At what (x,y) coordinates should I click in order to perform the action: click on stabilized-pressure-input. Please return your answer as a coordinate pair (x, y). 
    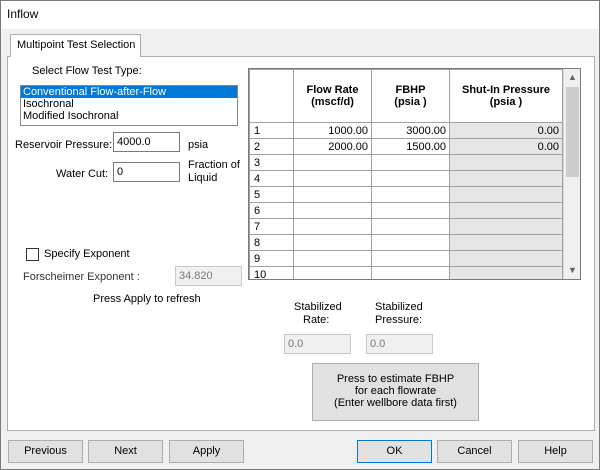
    Looking at the image, I should click on (399, 344).